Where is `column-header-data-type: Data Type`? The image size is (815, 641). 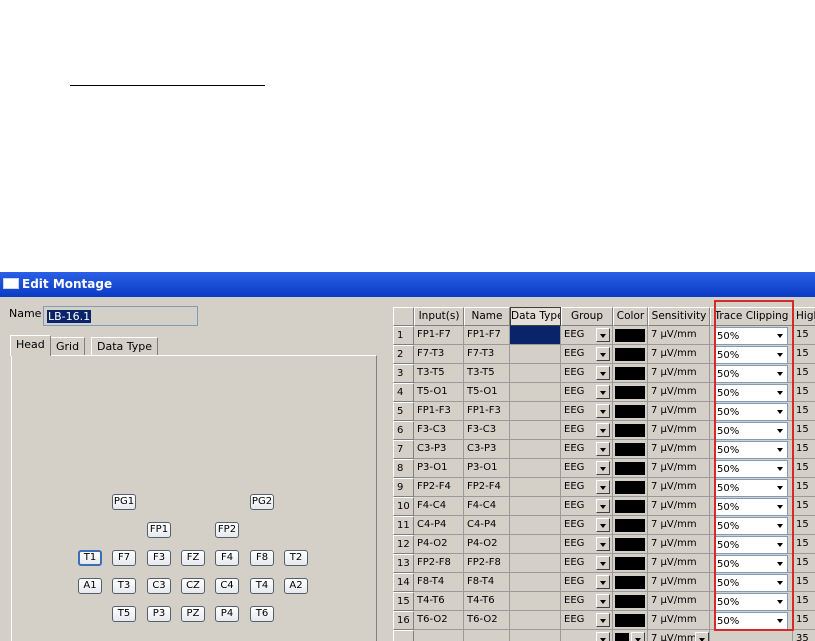 column-header-data-type: Data Type is located at coordinates (535, 316).